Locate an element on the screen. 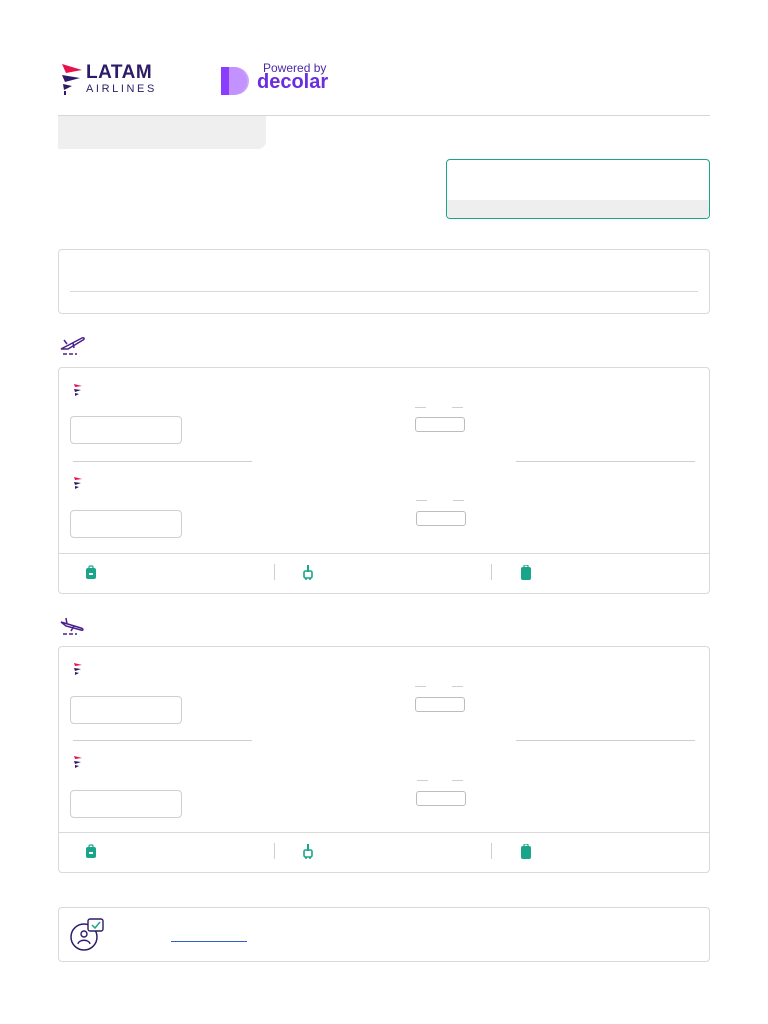  agent-chat-icon is located at coordinates (87, 934).